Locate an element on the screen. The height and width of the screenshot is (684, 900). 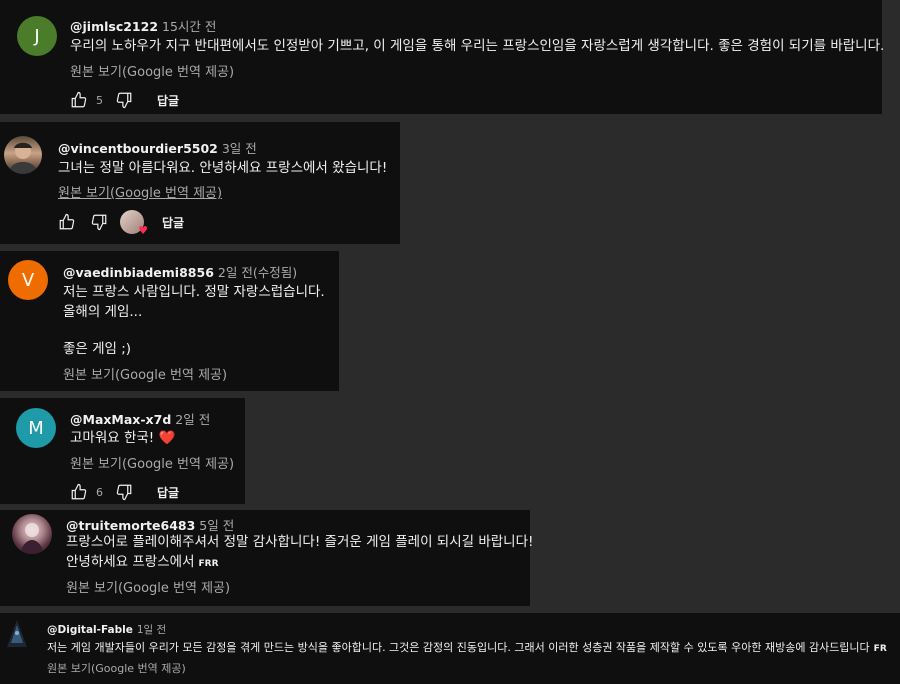
like-count: 6 is located at coordinates (99, 492).